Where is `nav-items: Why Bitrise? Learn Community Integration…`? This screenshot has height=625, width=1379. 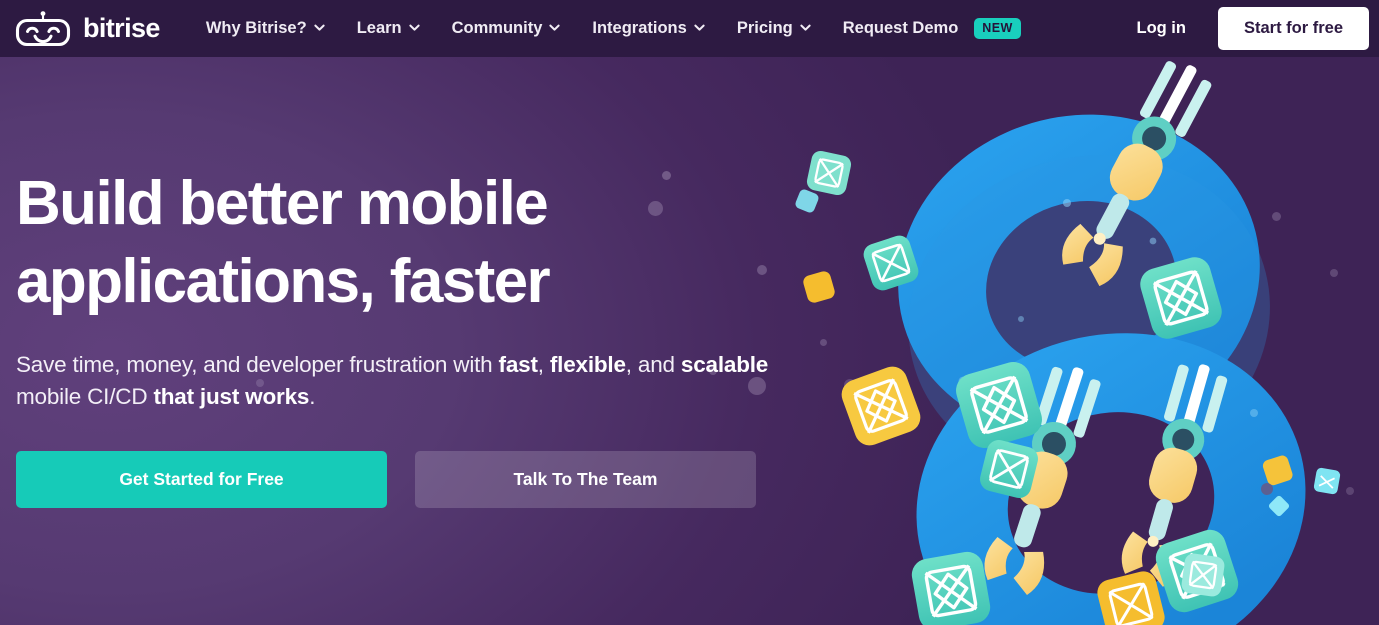 nav-items: Why Bitrise? Learn Community Integration… is located at coordinates (613, 28).